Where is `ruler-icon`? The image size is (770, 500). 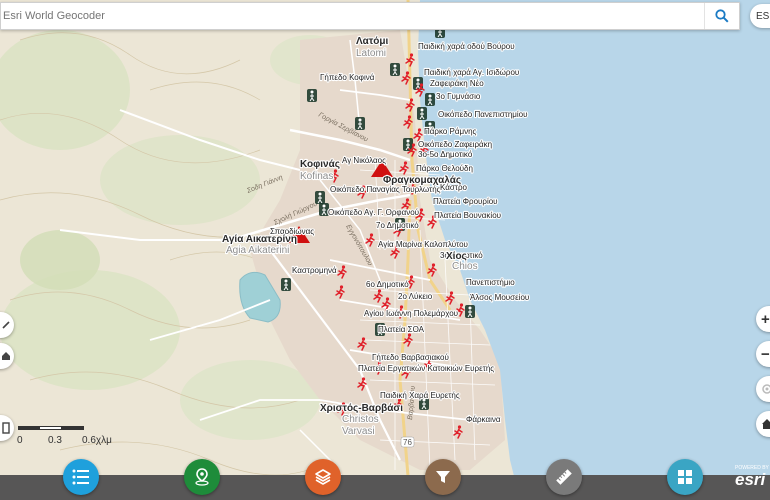
ruler-icon is located at coordinates (564, 477).